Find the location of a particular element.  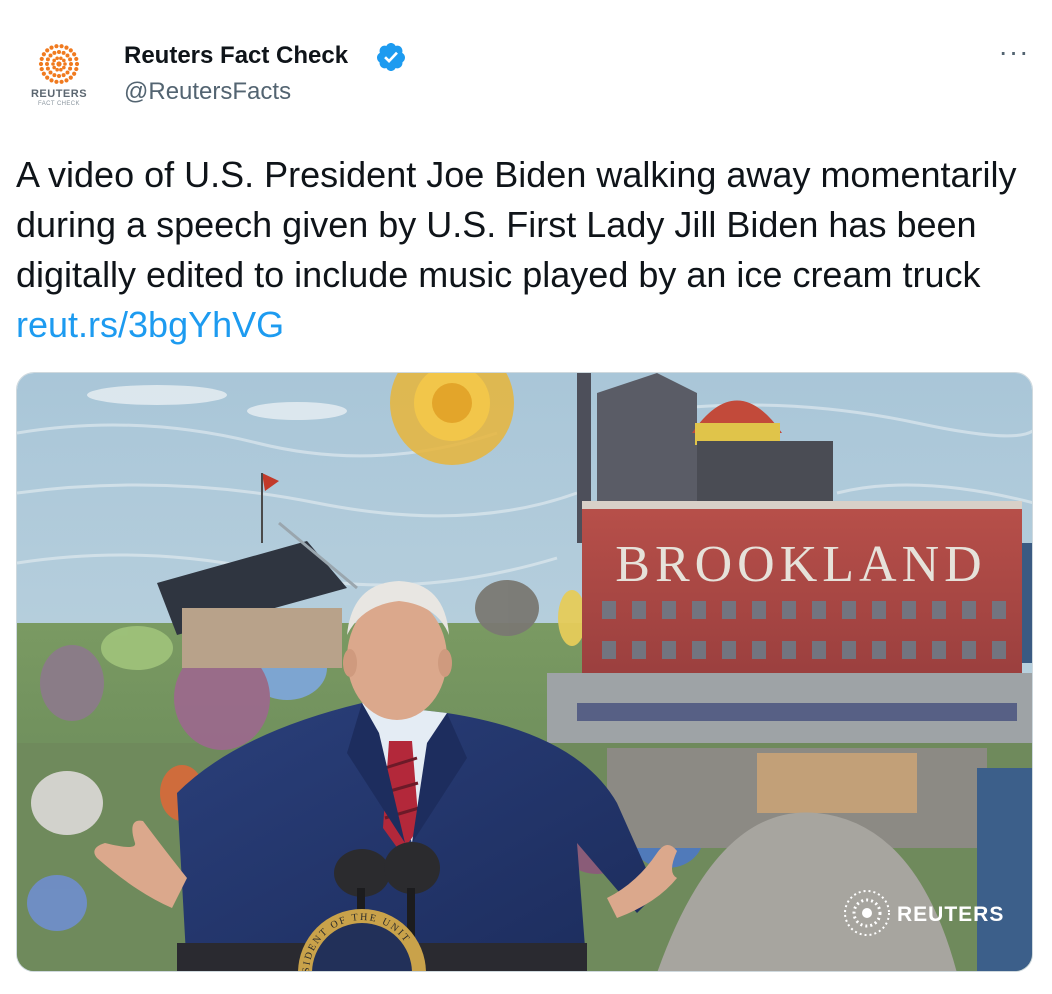

account-handle: @ReutersFacts is located at coordinates (207, 92).